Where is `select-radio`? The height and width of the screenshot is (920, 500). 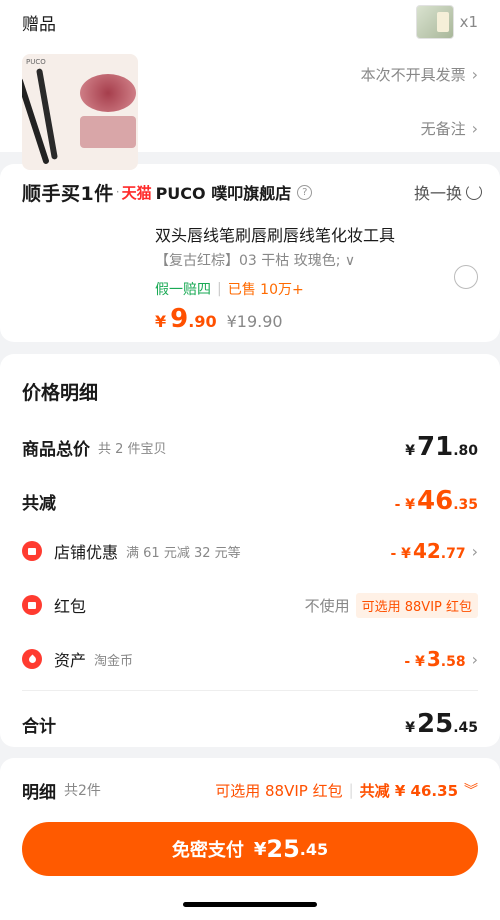
select-radio is located at coordinates (466, 277).